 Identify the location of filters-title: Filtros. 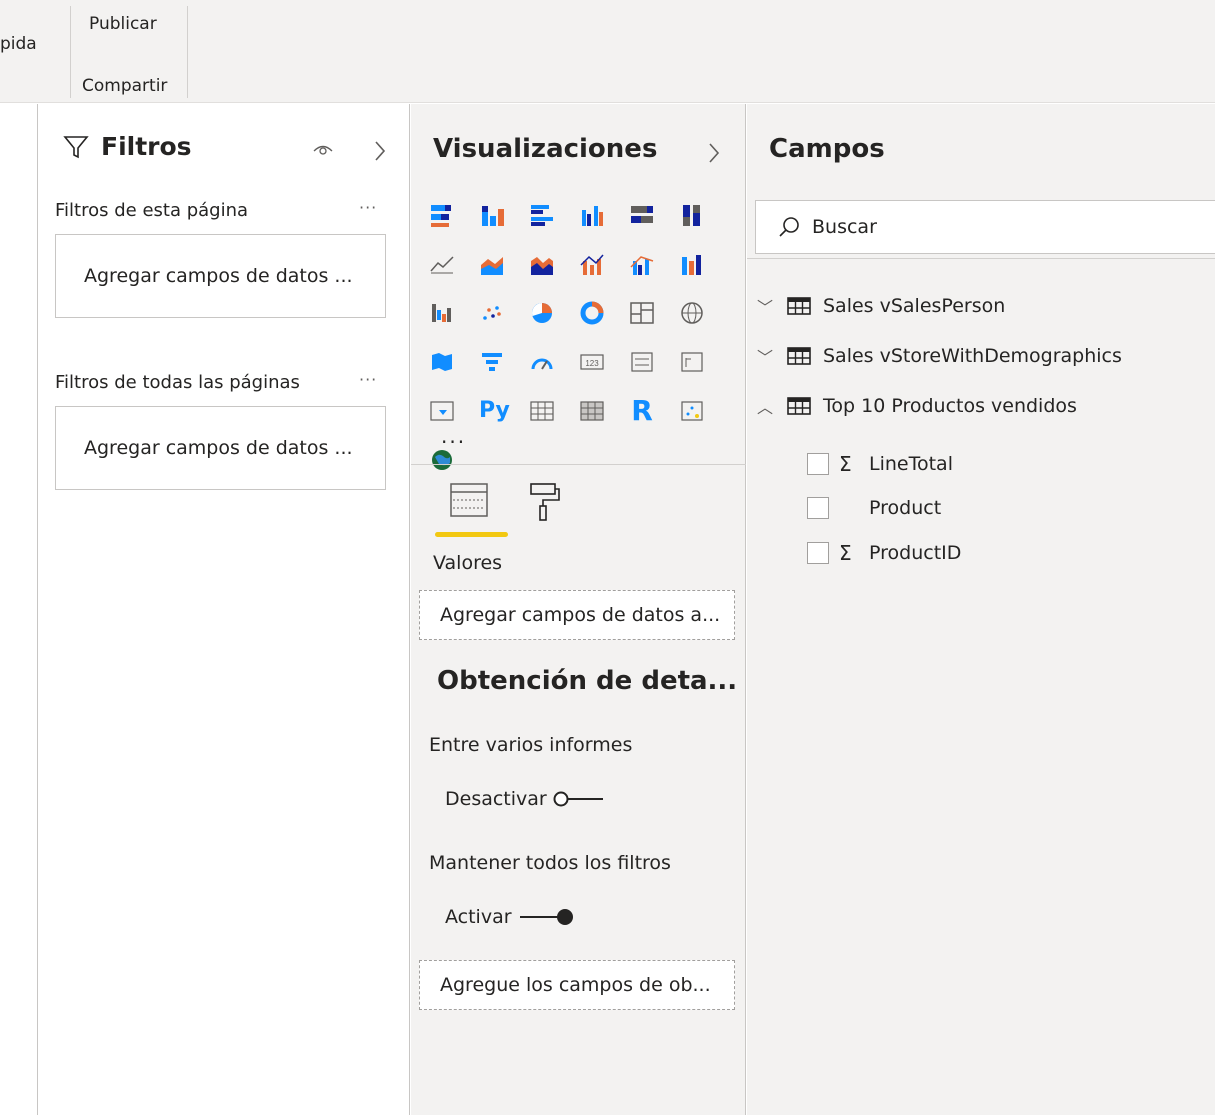
(146, 146).